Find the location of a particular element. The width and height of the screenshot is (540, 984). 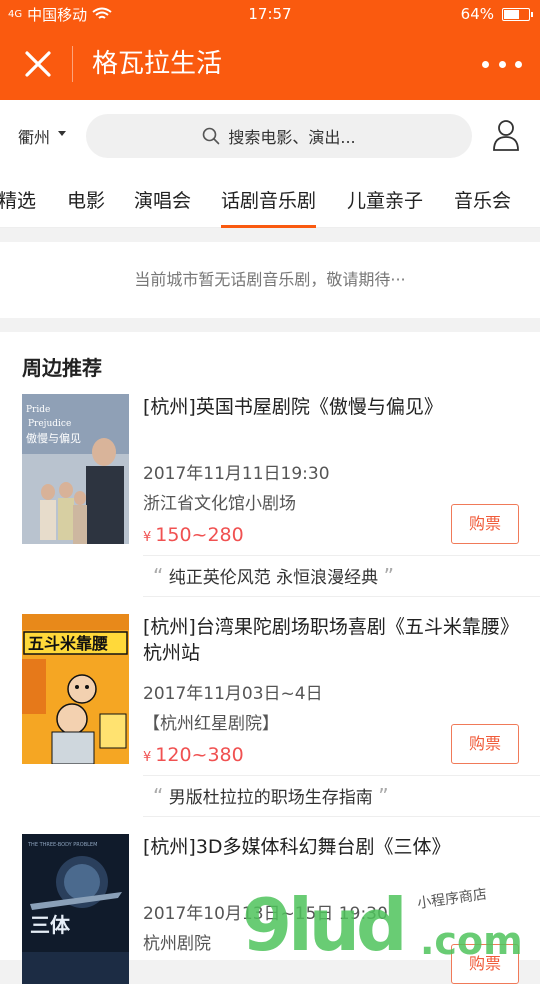

tab-movies: 电影 is located at coordinates (86, 199).